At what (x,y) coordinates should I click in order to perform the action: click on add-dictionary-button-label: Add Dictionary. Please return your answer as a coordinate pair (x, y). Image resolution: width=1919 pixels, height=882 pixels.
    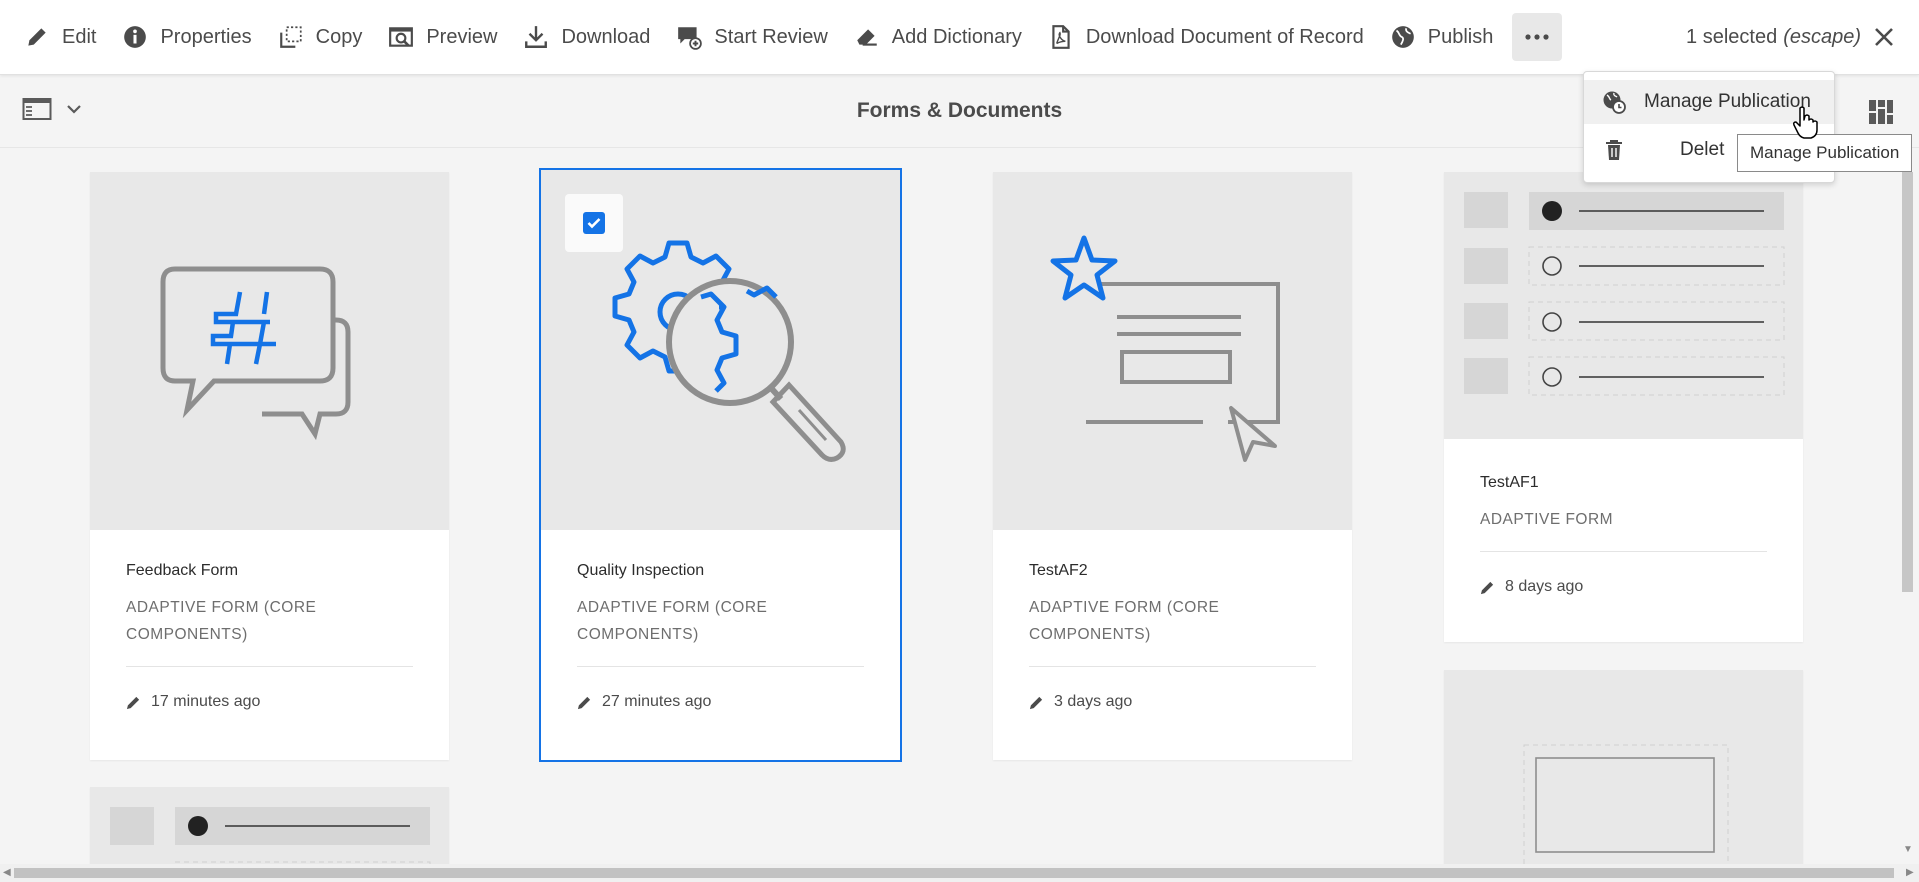
    Looking at the image, I should click on (956, 36).